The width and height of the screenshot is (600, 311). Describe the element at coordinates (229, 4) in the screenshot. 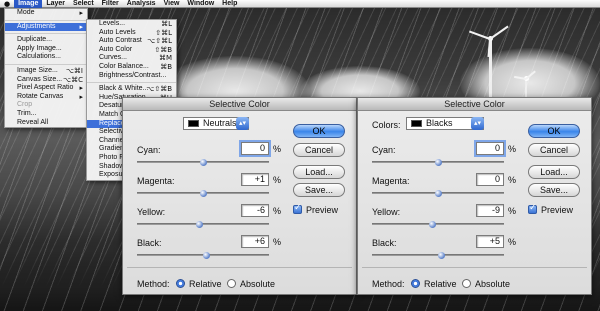

I see `menu-help: Help` at that location.